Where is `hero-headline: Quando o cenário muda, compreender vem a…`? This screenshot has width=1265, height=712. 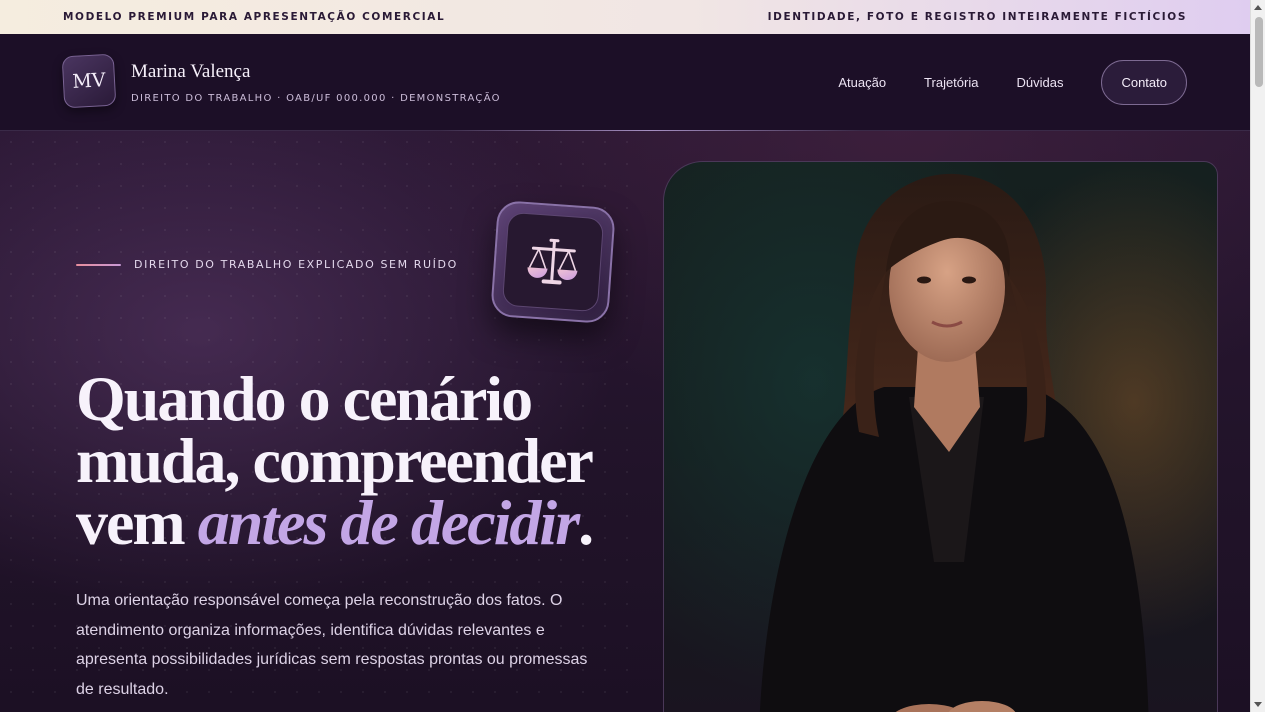
hero-headline: Quando o cenário muda, compreender vem a… is located at coordinates (356, 461).